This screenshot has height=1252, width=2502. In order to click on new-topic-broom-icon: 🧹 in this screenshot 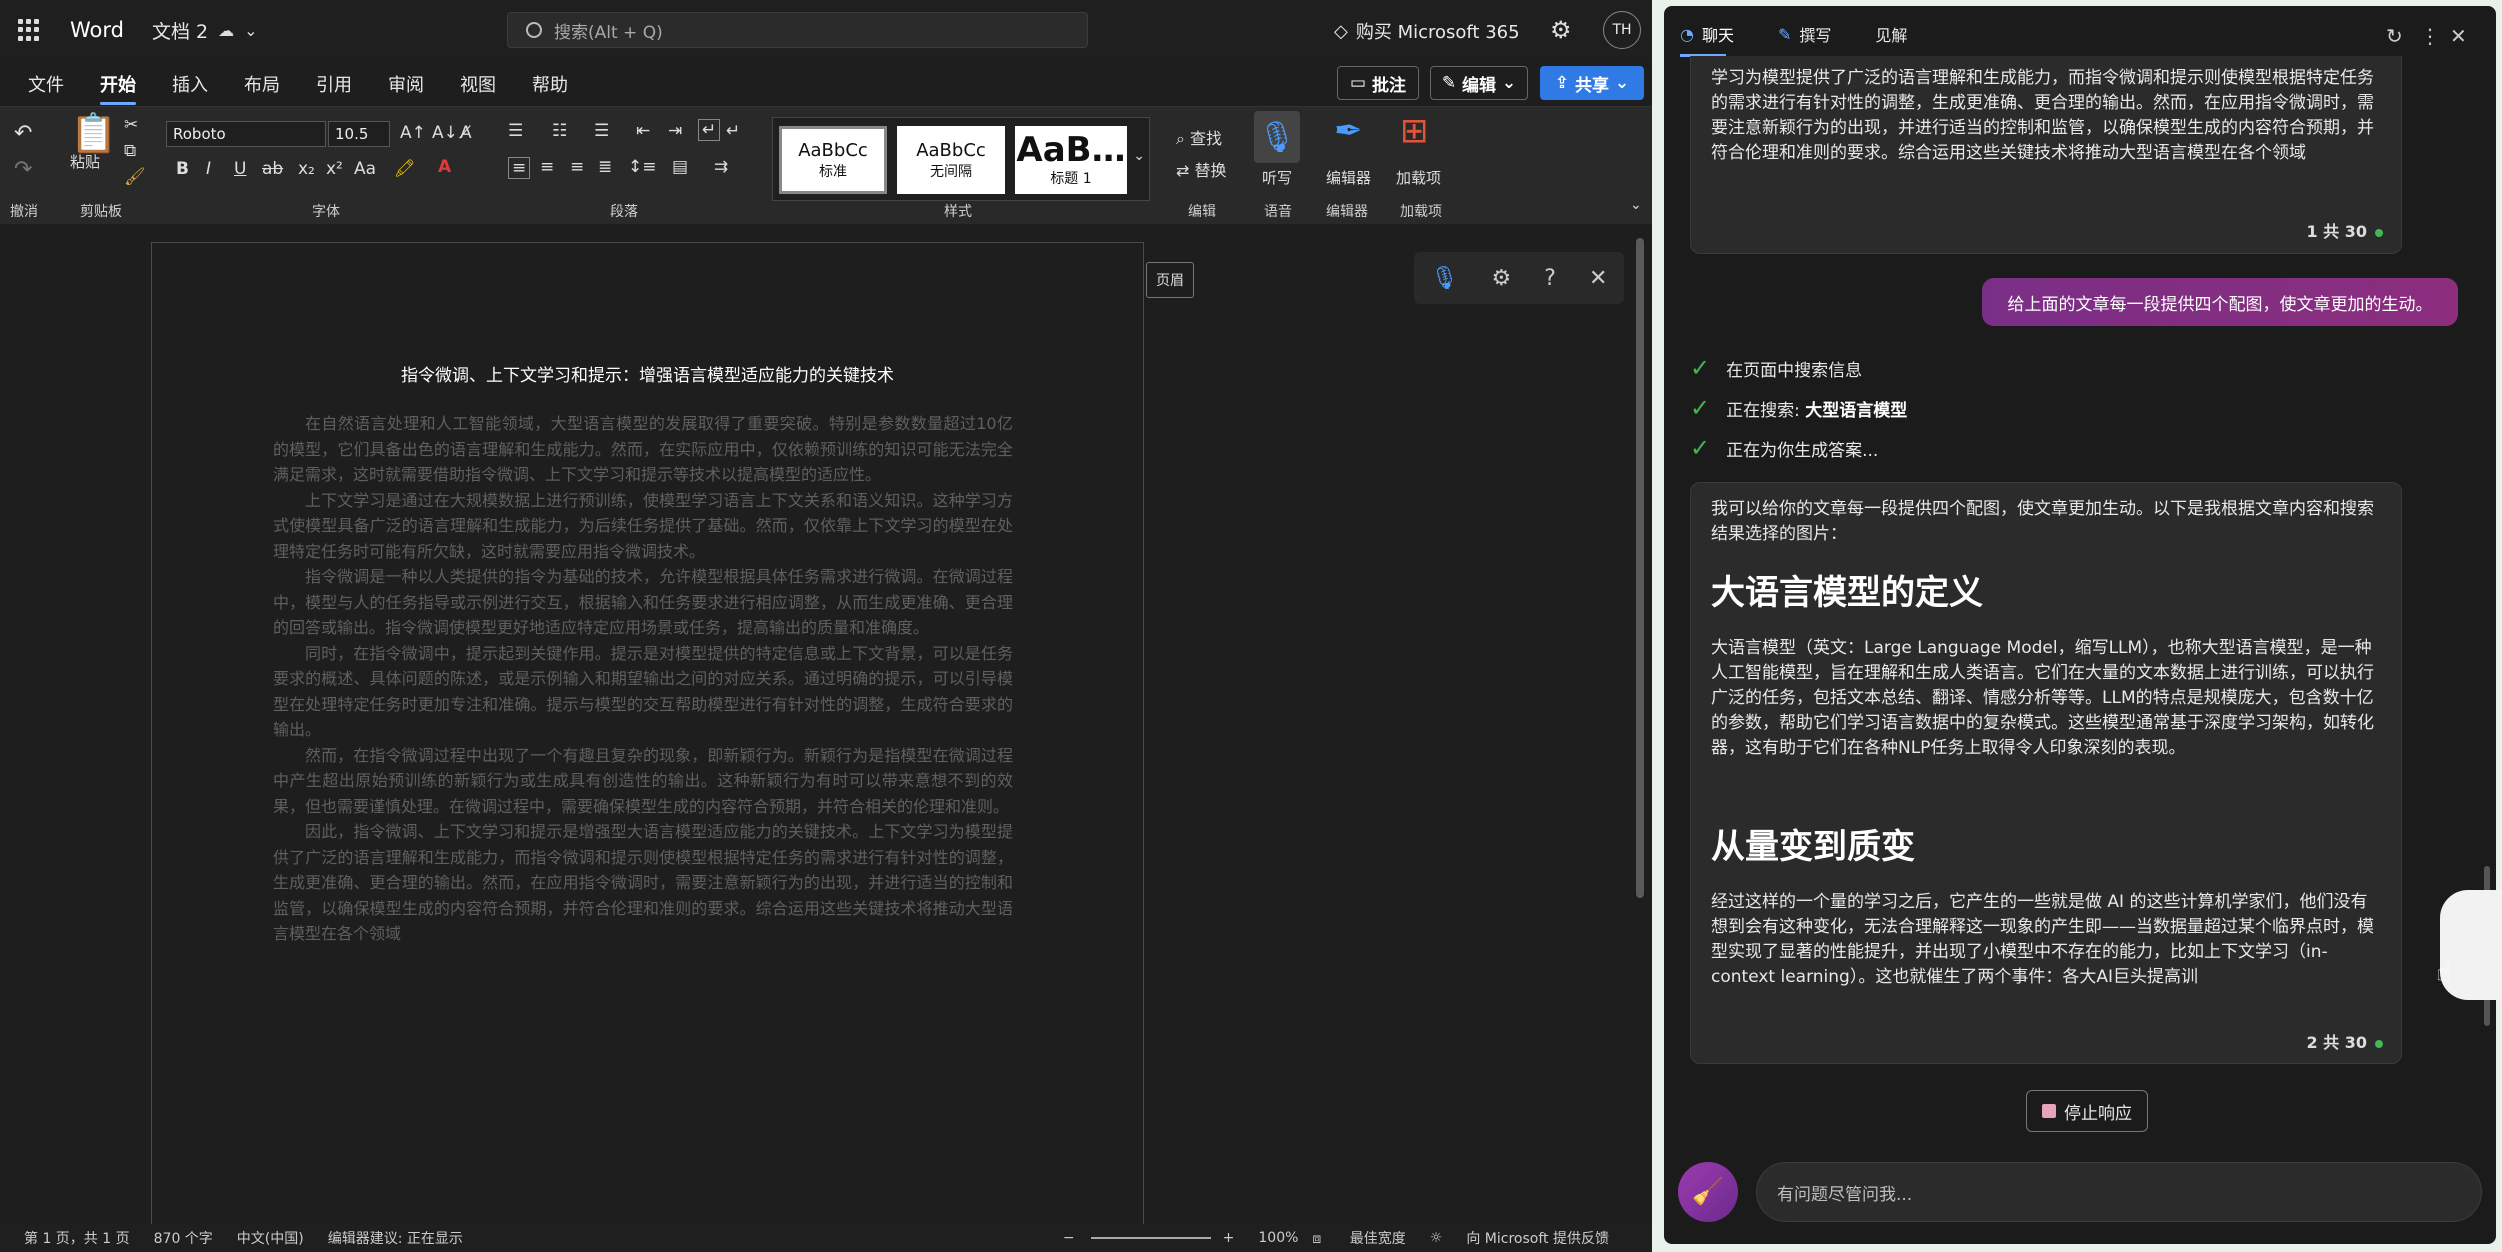, I will do `click(1708, 1192)`.